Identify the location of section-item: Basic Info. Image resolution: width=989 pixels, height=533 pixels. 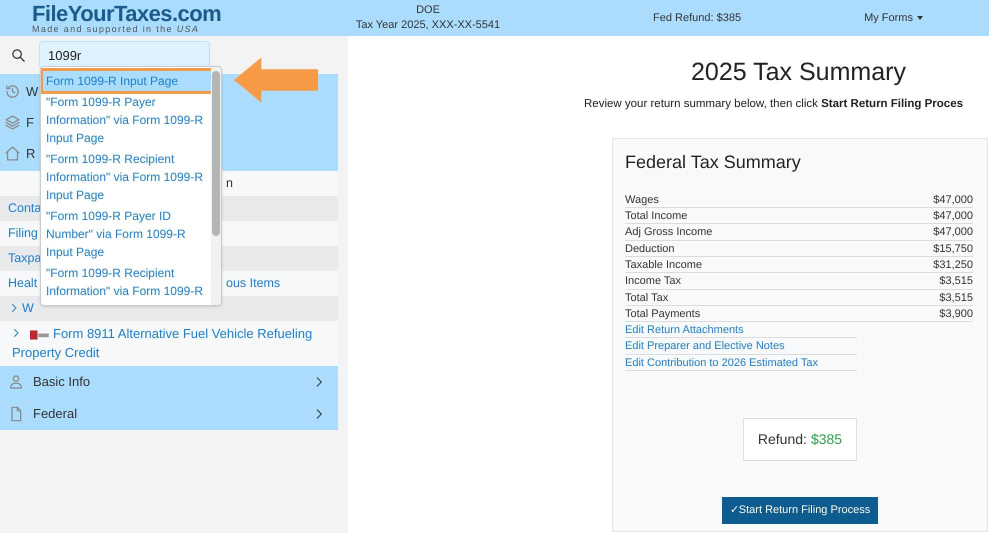
(172, 382).